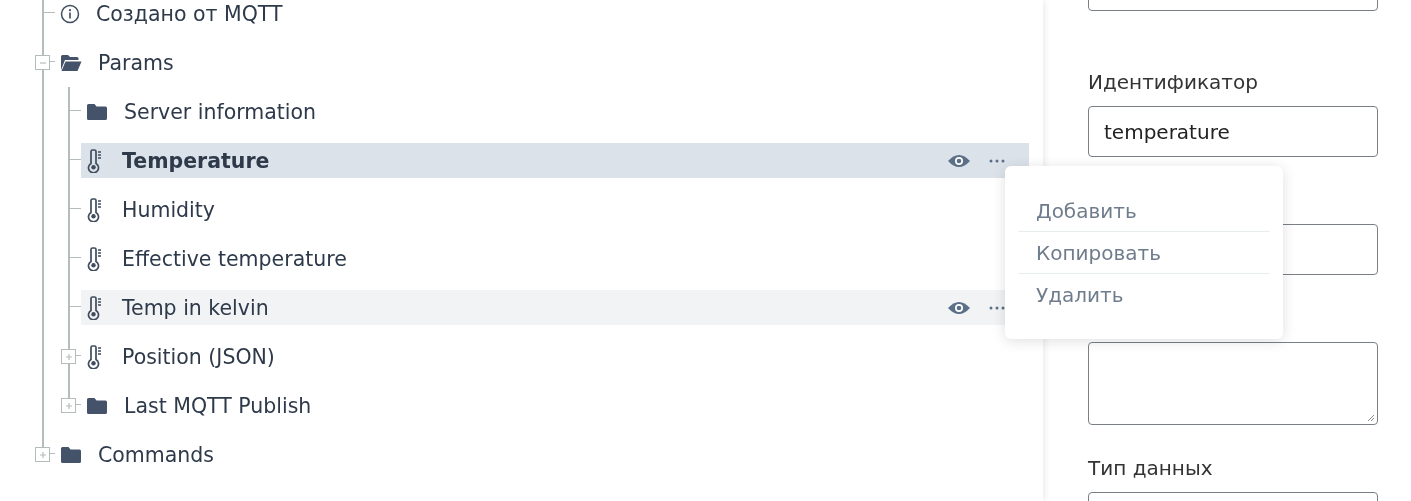 The height and width of the screenshot is (501, 1411). I want to click on menu-item: Копировать, so click(1144, 252).